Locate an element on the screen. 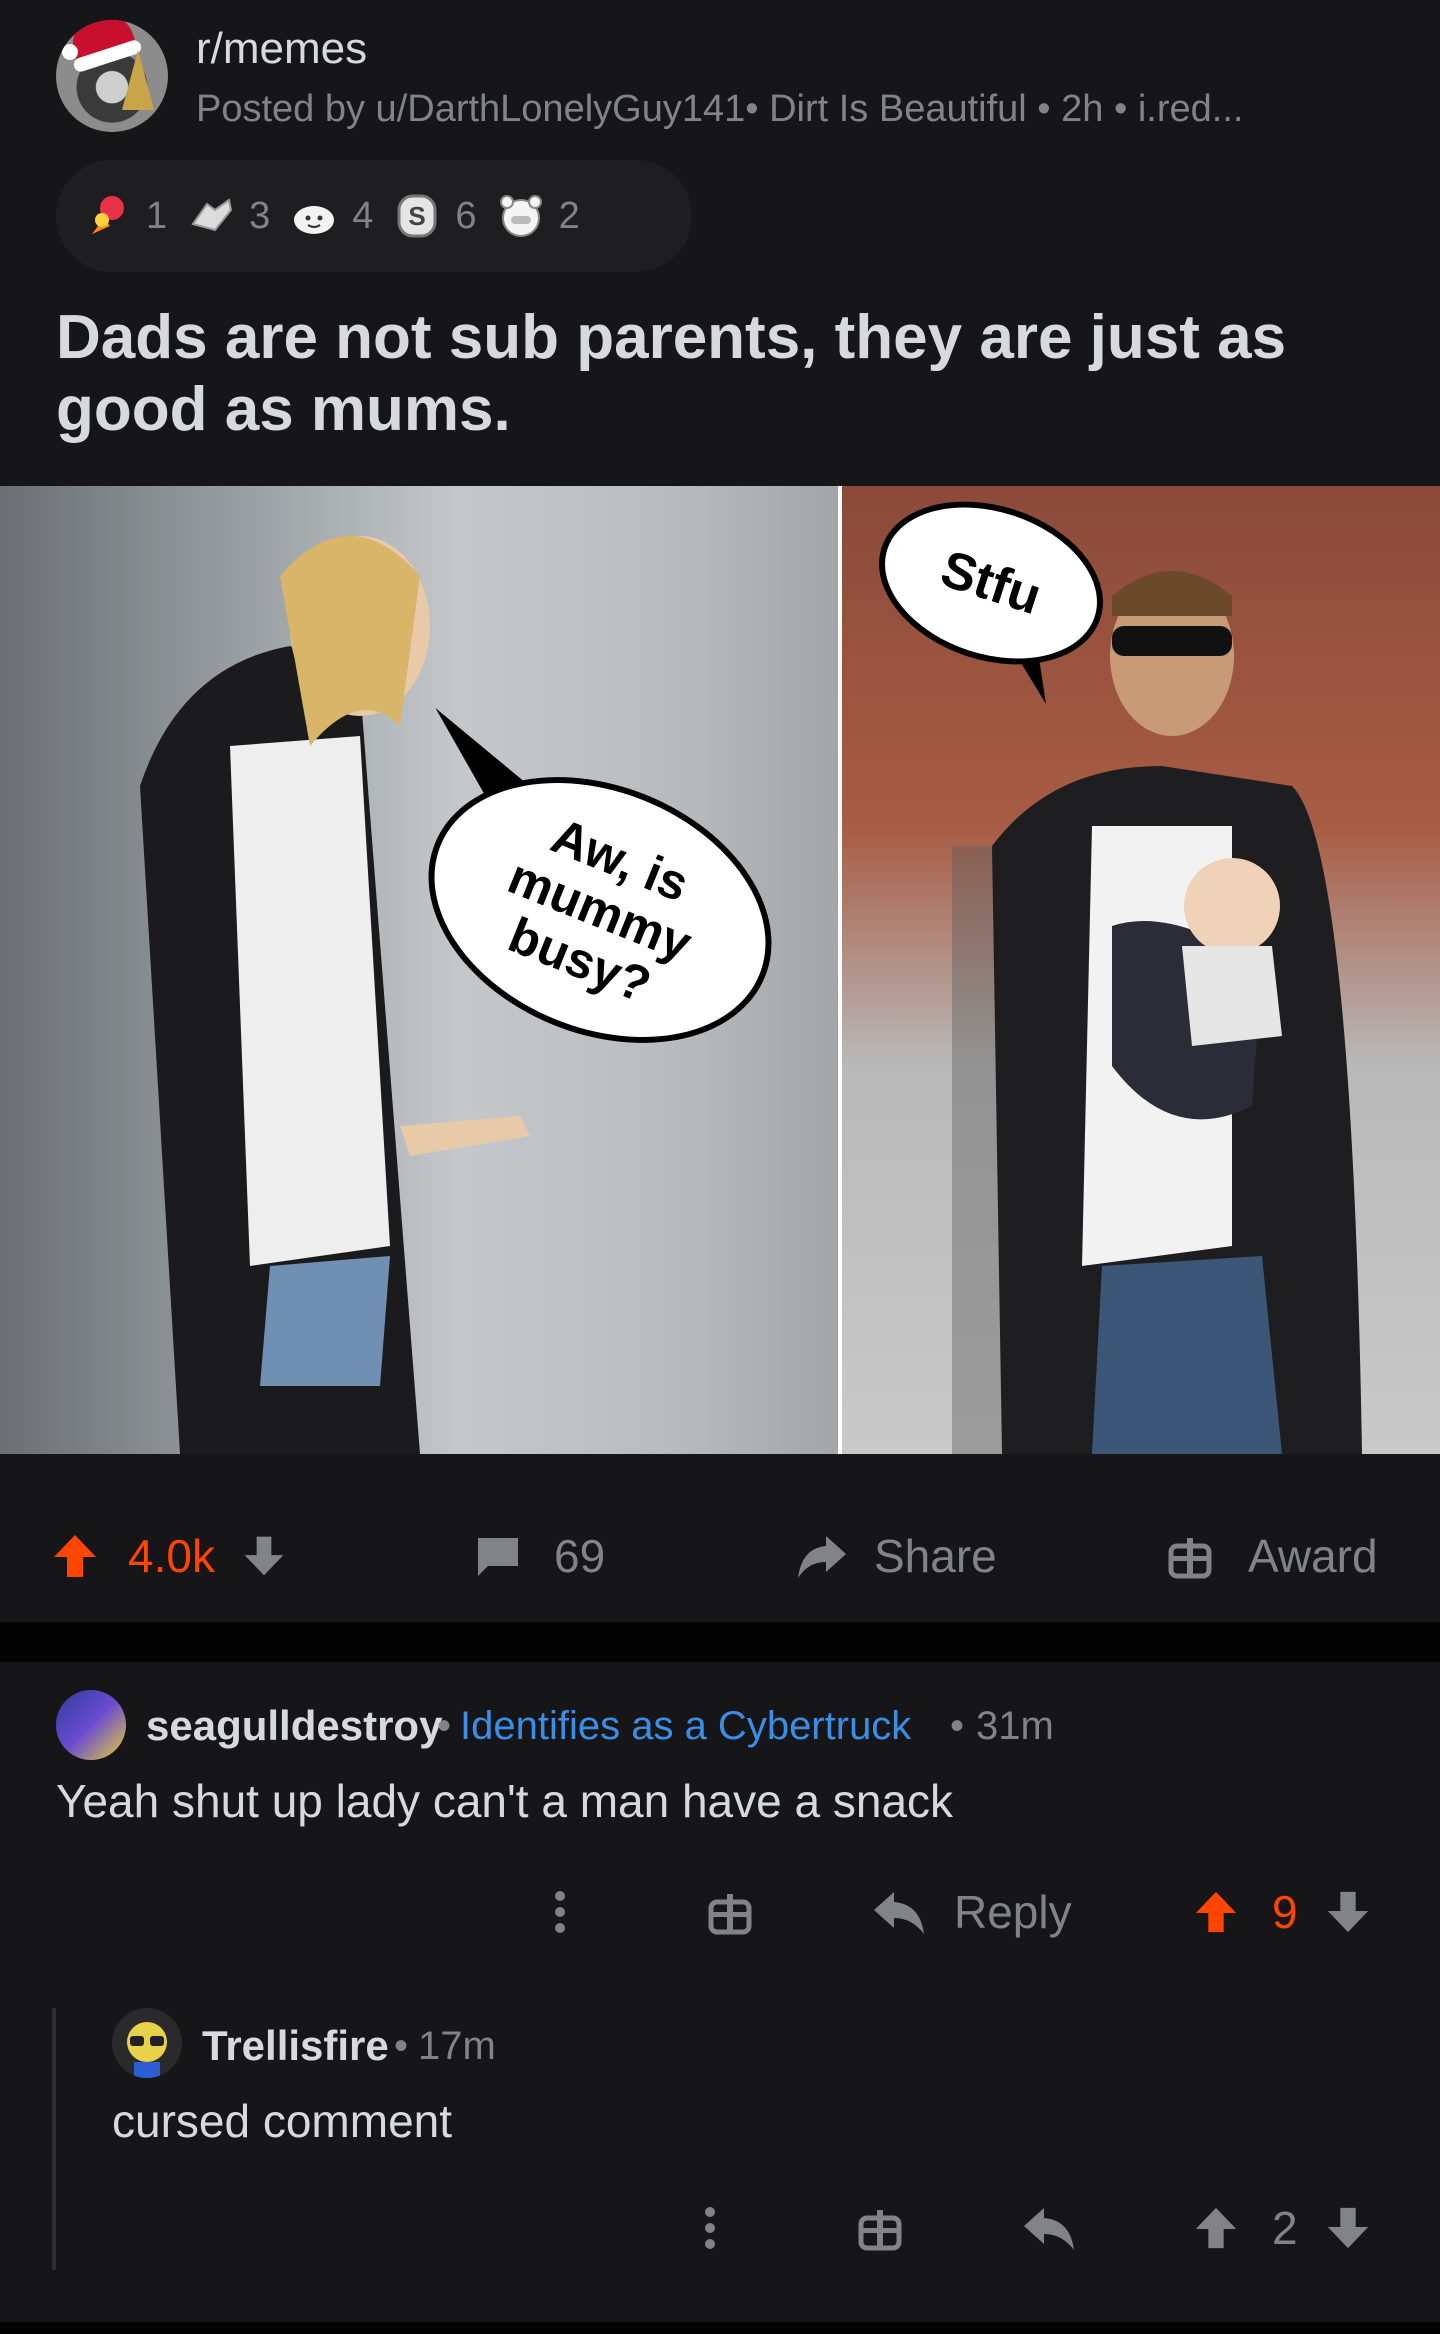  post-actions: 4.0k 69 Share Award is located at coordinates (720, 1556).